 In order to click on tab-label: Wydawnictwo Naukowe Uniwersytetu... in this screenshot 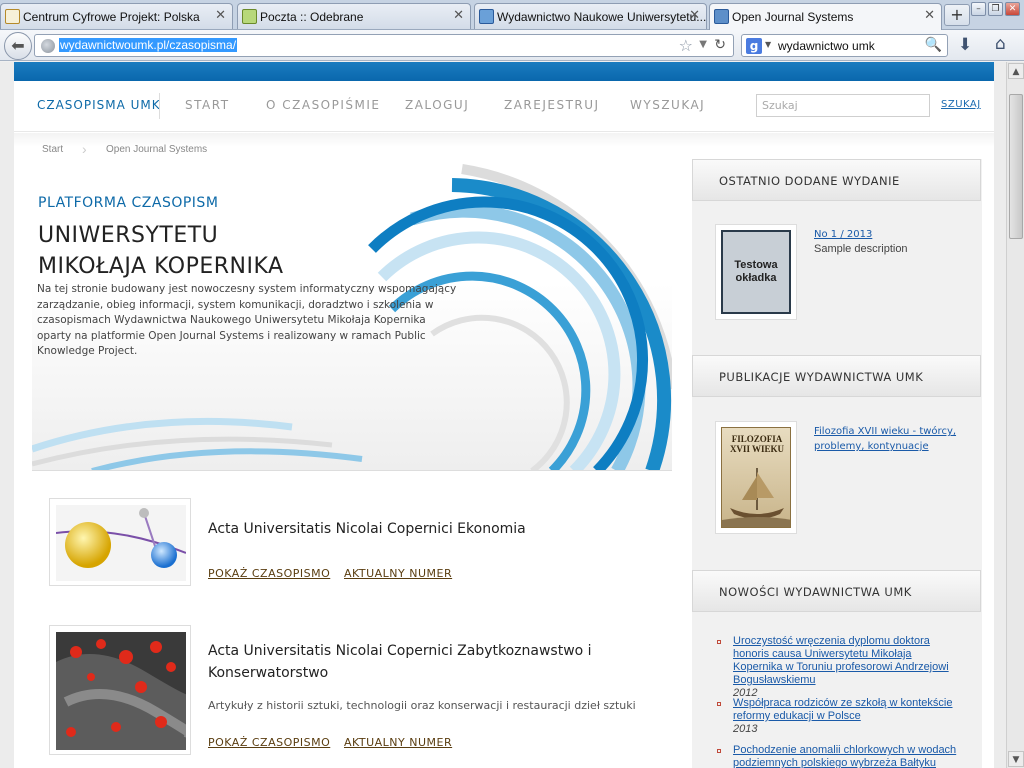, I will do `click(602, 16)`.